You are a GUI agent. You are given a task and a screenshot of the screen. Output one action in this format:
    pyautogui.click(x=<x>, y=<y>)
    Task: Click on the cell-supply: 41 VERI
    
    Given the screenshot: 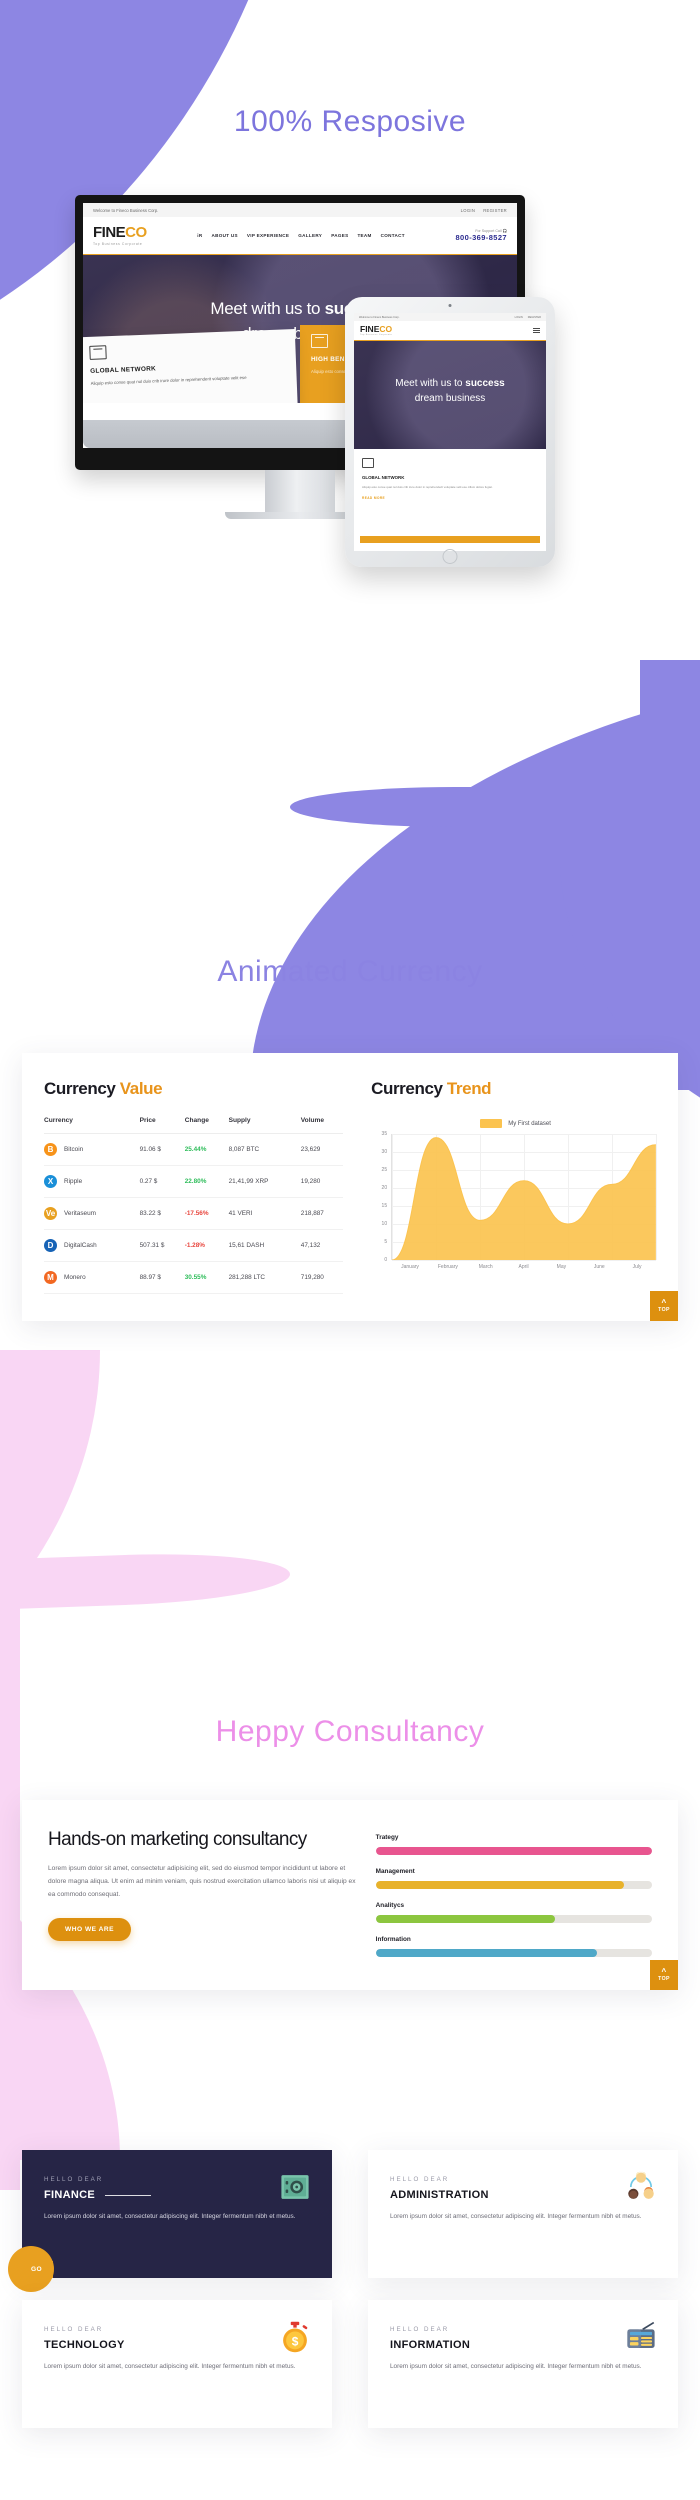 What is the action you would take?
    pyautogui.click(x=264, y=1213)
    